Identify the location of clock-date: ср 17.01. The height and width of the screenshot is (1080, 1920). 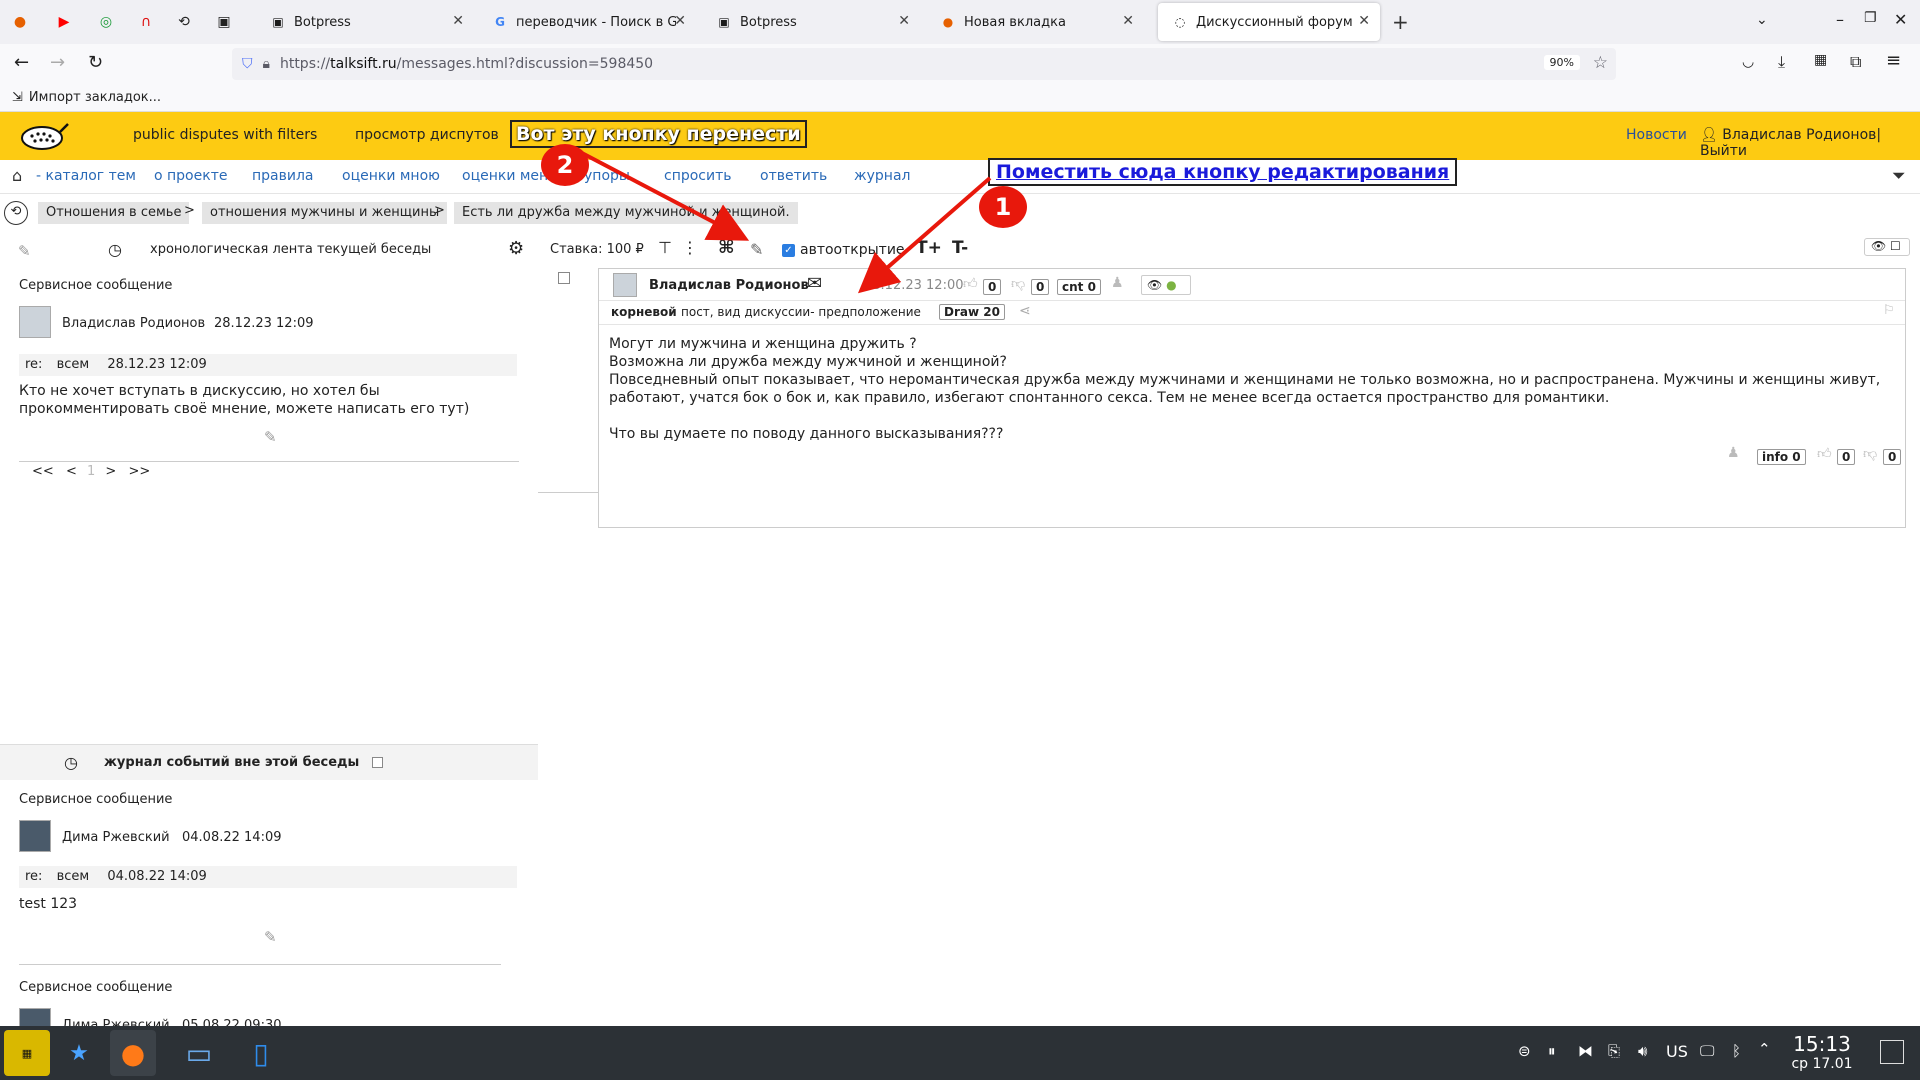
(1822, 1064).